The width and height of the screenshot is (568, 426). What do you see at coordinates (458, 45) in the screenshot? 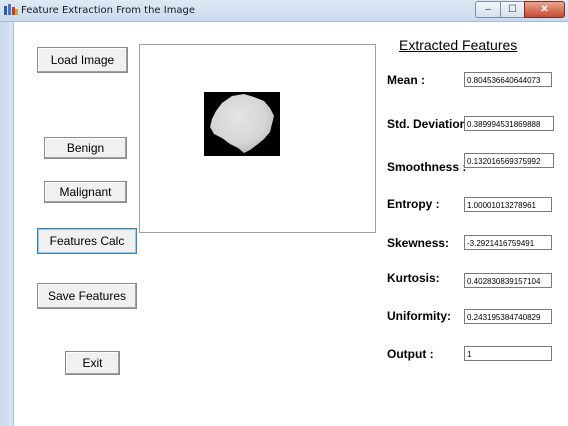
I see `extracted-features-title: Extracted Features` at bounding box center [458, 45].